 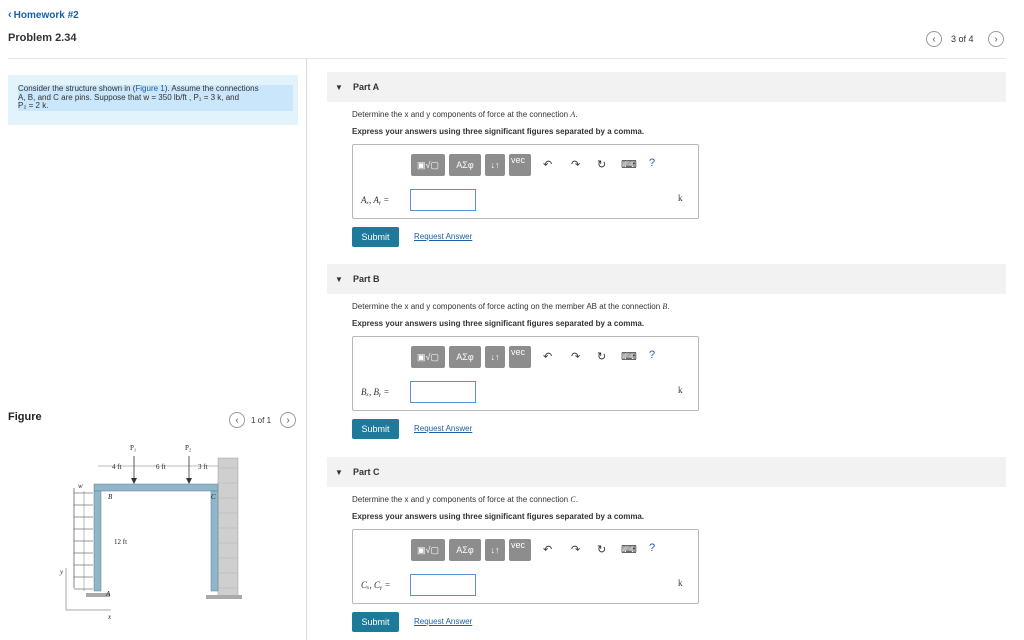 I want to click on part-header: ▼ Part C, so click(x=666, y=472).